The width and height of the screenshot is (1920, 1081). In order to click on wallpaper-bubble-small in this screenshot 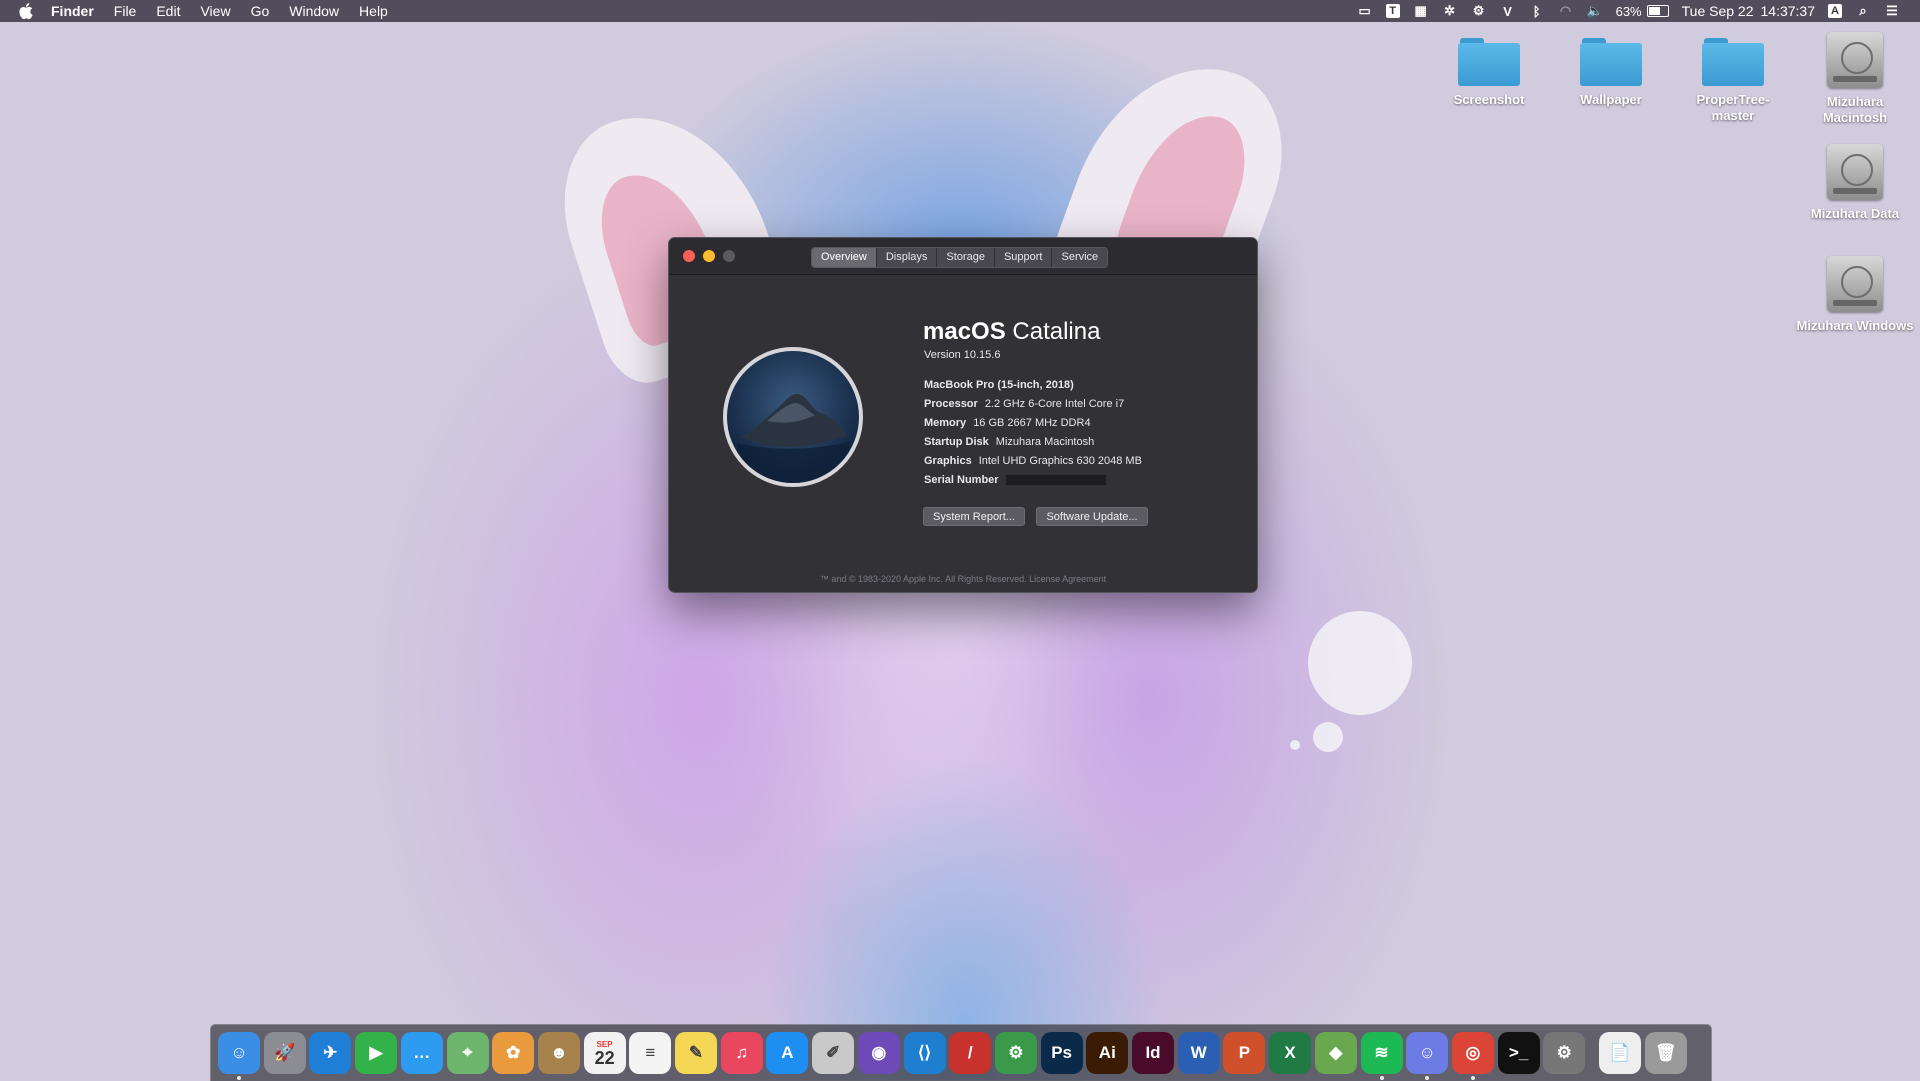, I will do `click(1328, 737)`.